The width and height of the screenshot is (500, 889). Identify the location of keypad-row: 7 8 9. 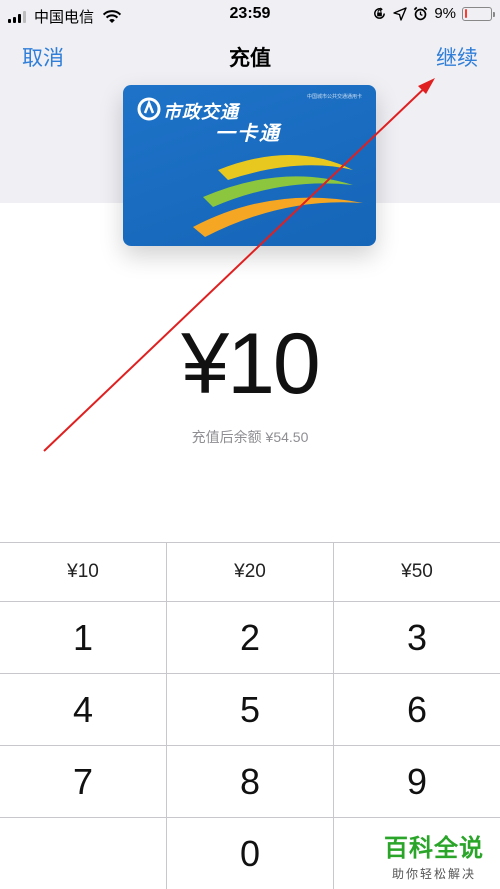
(250, 782).